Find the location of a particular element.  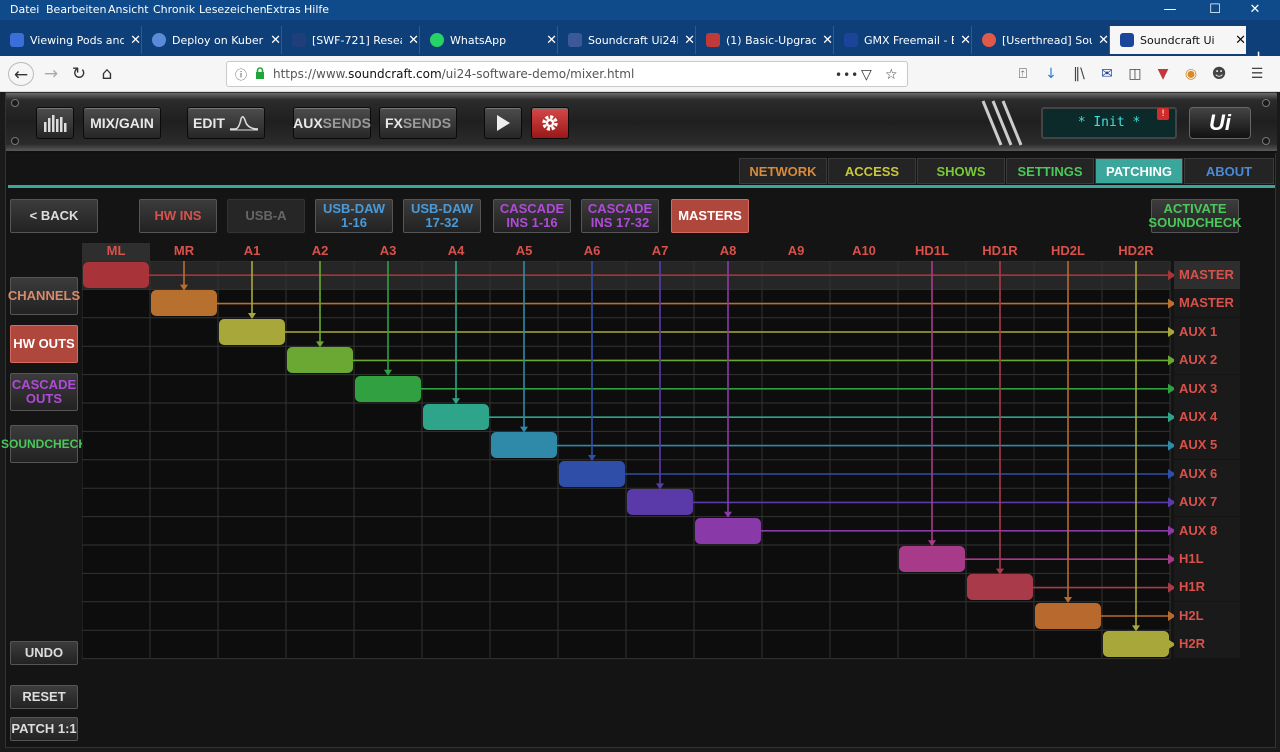

extension-icon: ▼ is located at coordinates (1163, 74).